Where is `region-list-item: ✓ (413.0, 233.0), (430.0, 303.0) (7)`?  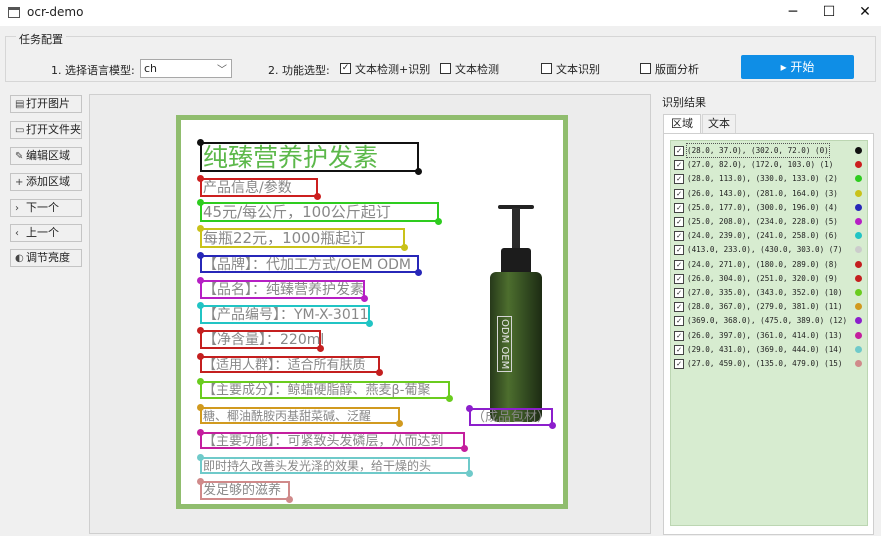 region-list-item: ✓ (413.0, 233.0), (430.0, 303.0) (7) is located at coordinates (769, 249).